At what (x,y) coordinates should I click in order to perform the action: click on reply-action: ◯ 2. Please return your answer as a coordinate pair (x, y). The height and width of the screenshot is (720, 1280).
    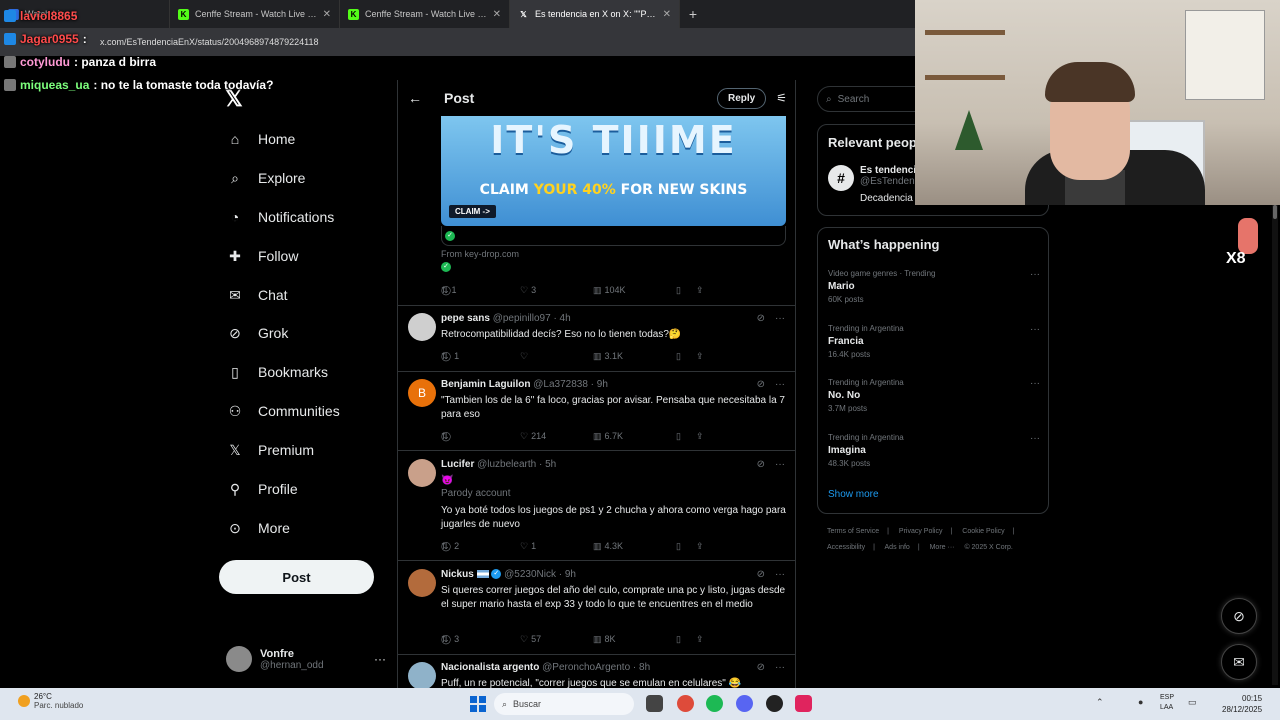
    Looking at the image, I should click on (479, 546).